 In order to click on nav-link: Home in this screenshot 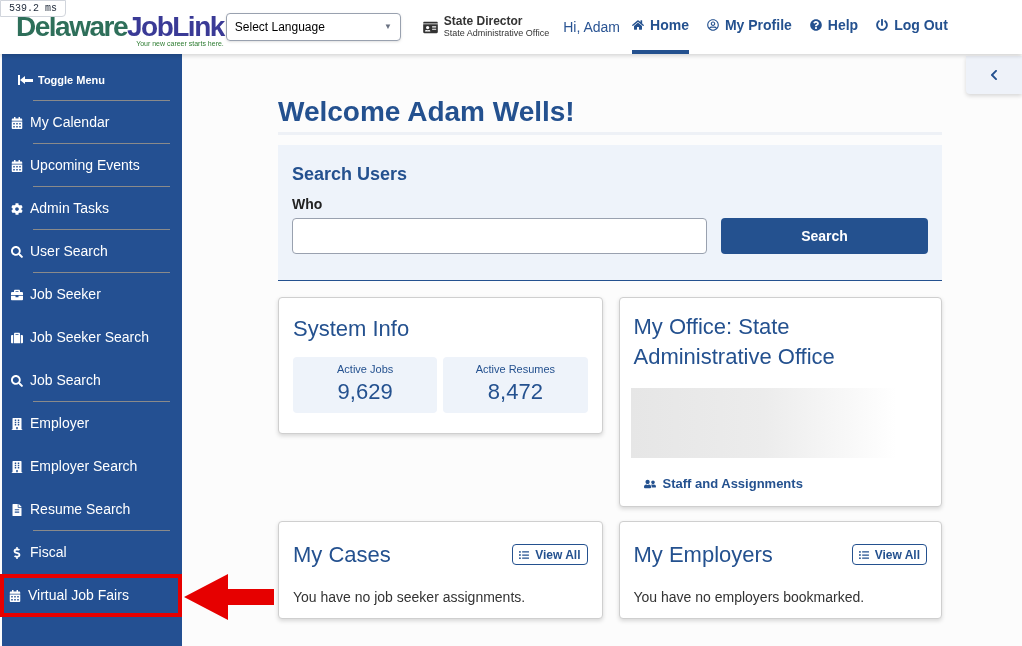, I will do `click(660, 27)`.